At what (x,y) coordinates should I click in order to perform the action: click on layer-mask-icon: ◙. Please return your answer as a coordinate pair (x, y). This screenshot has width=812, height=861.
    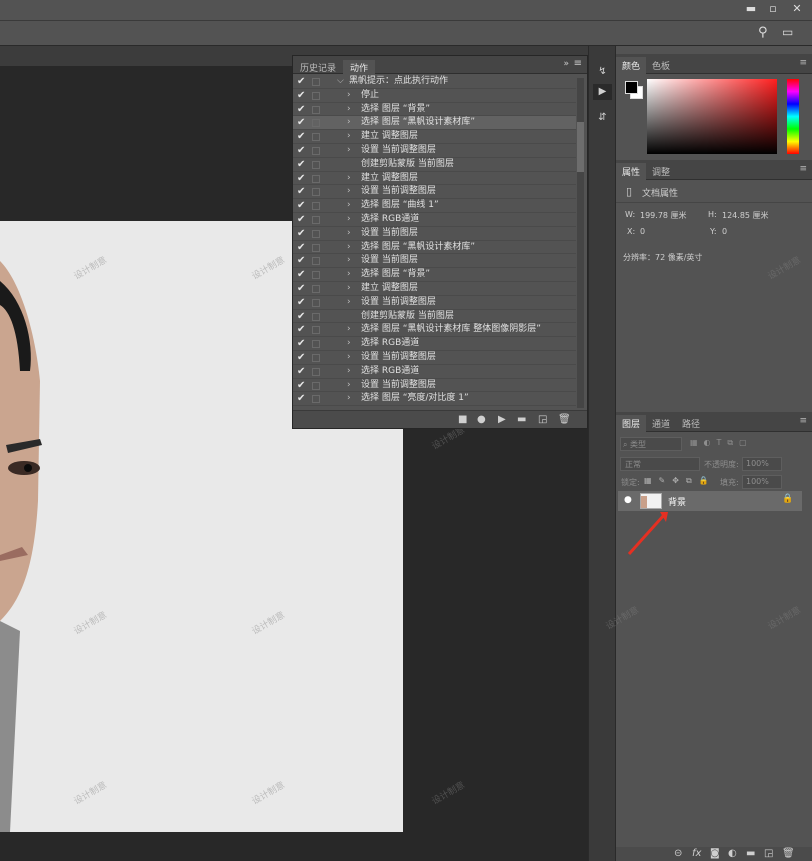
    Looking at the image, I should click on (715, 853).